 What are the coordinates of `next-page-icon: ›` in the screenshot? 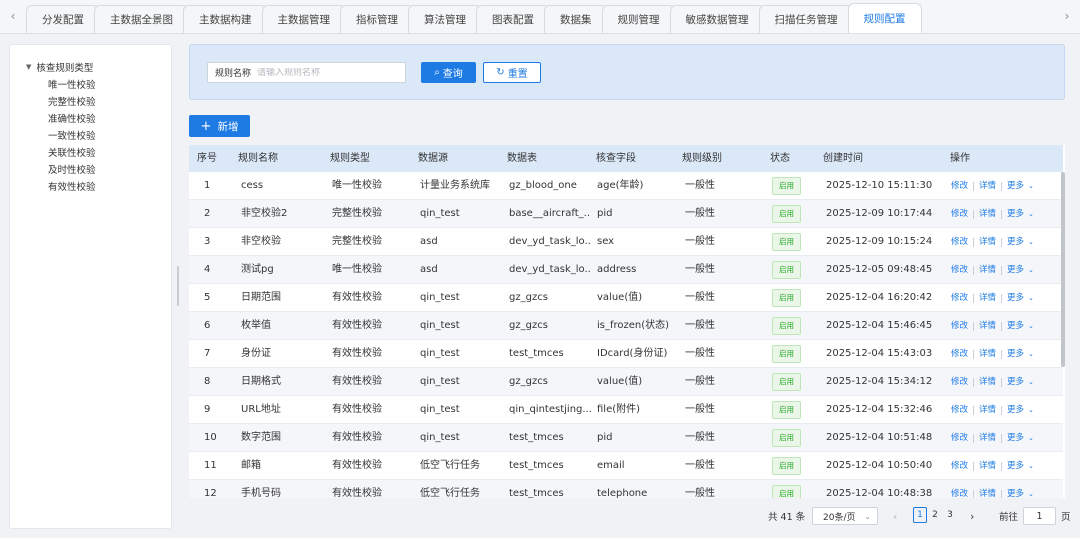 It's located at (972, 516).